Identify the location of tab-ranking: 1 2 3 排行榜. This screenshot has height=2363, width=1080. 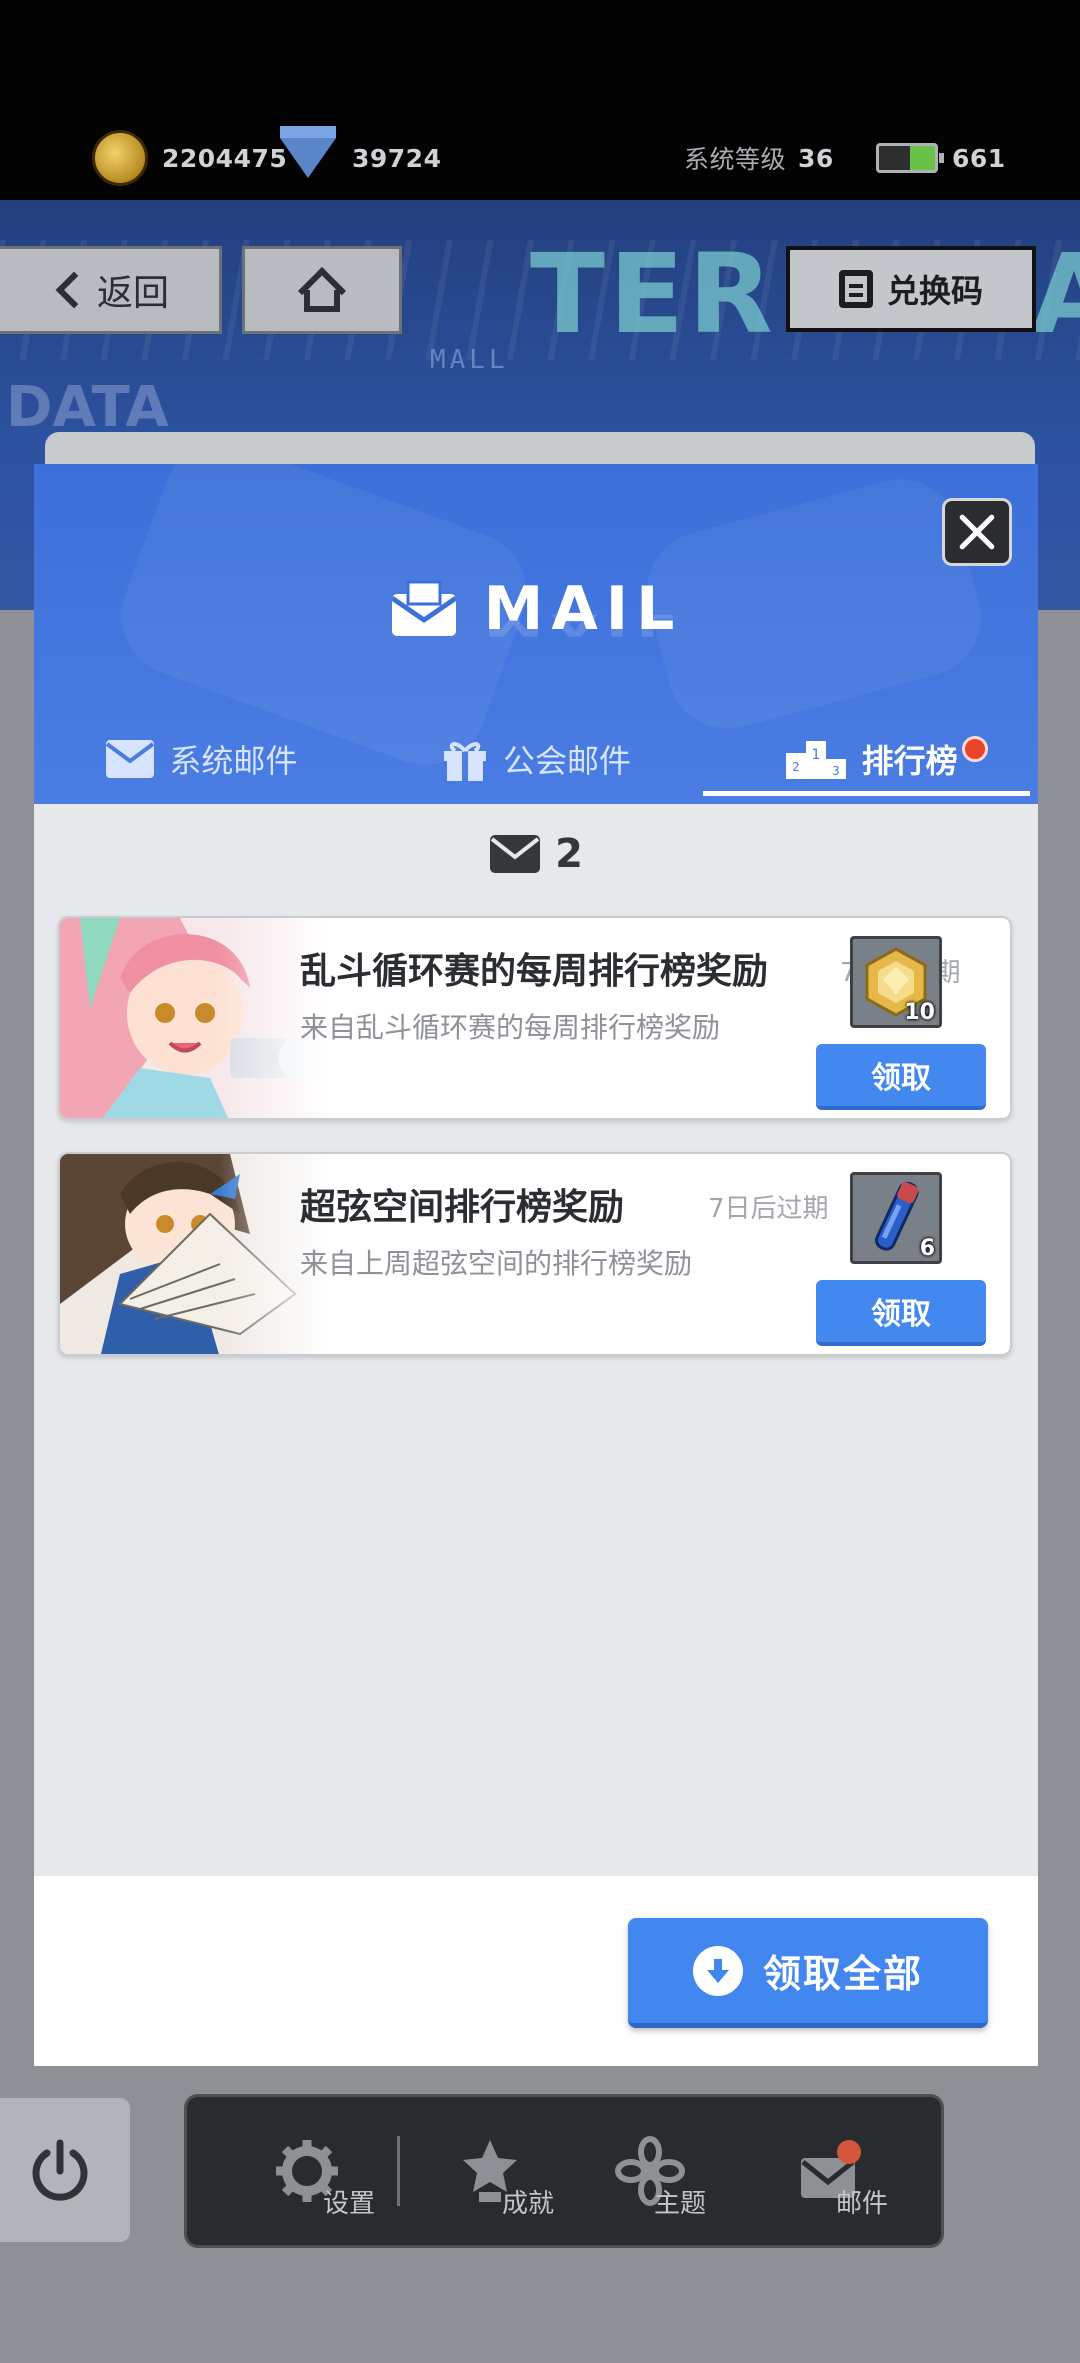
(870, 759).